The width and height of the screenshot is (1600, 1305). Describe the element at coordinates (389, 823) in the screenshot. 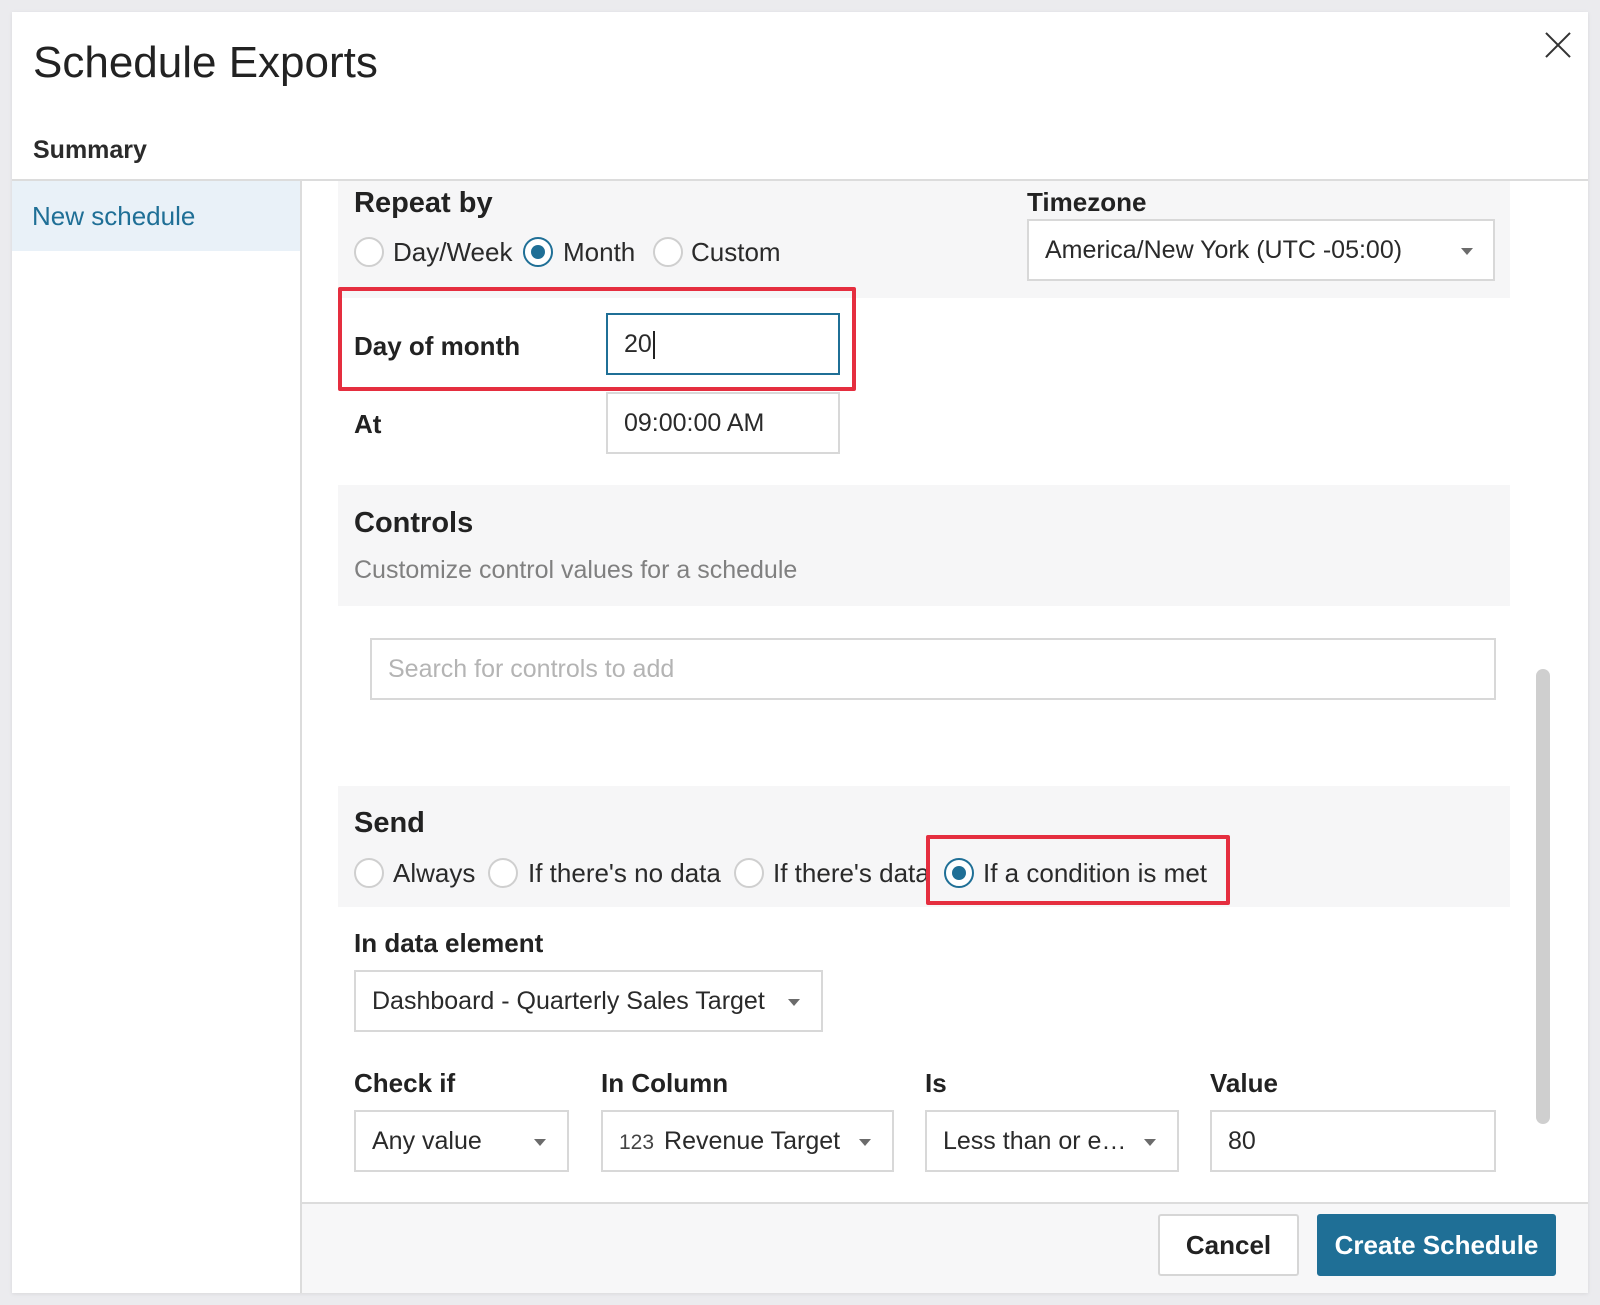

I see `send-title: Send` at that location.